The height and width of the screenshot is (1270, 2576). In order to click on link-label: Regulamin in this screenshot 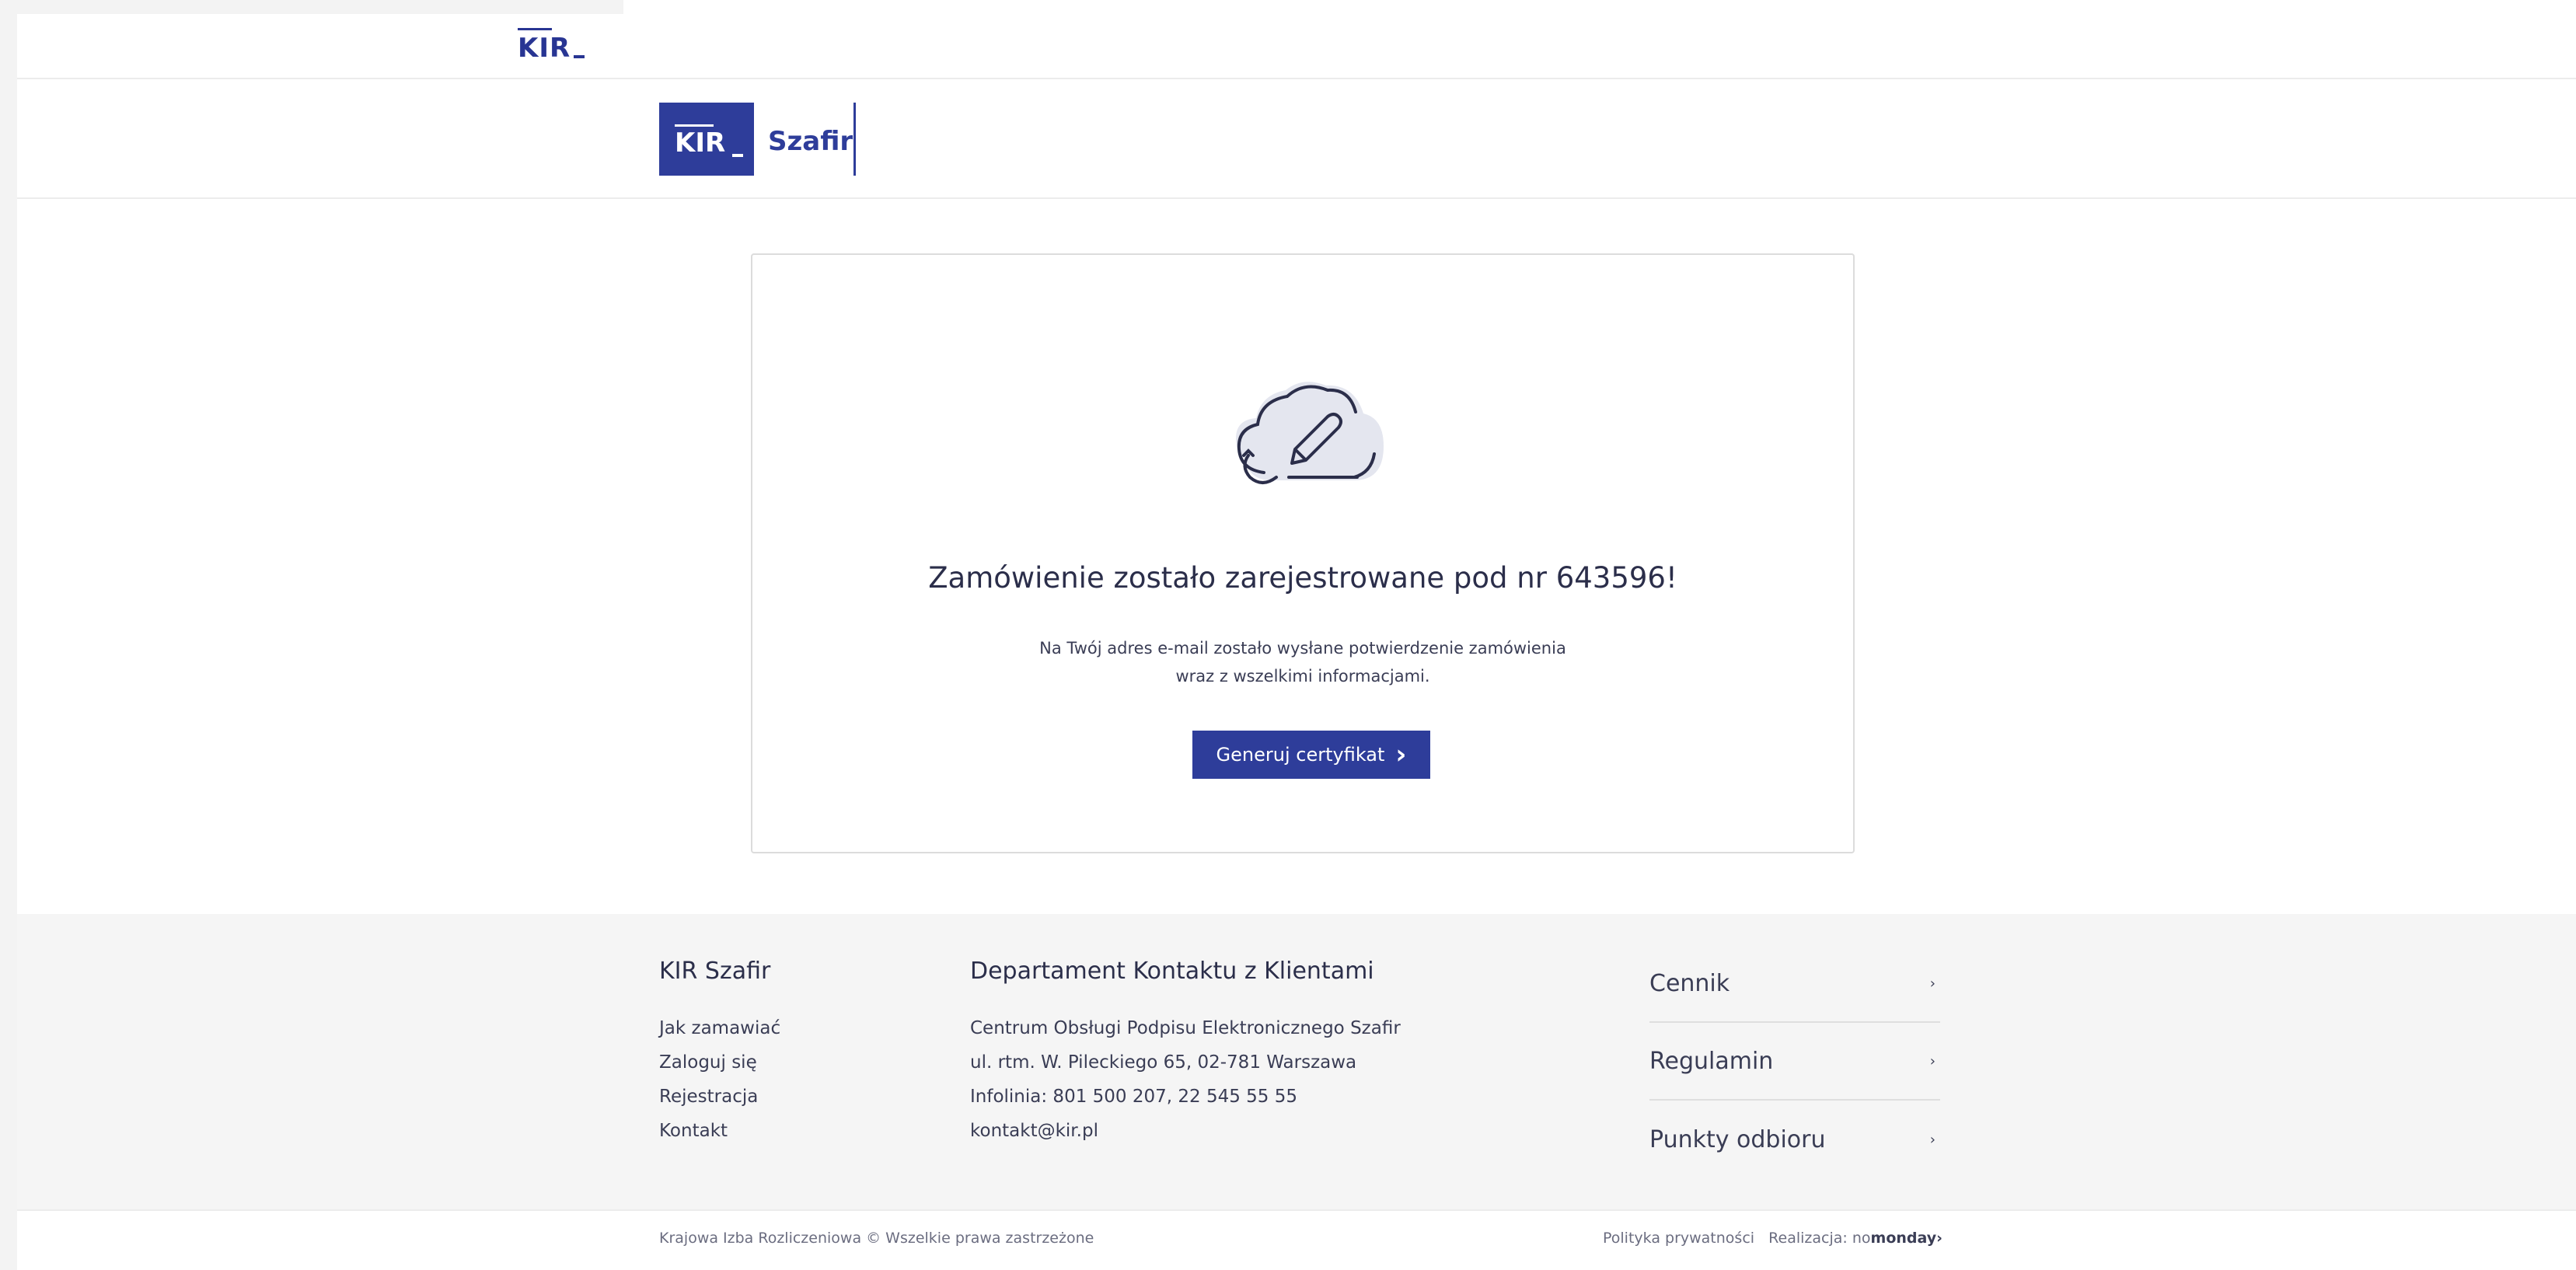, I will do `click(1711, 1061)`.